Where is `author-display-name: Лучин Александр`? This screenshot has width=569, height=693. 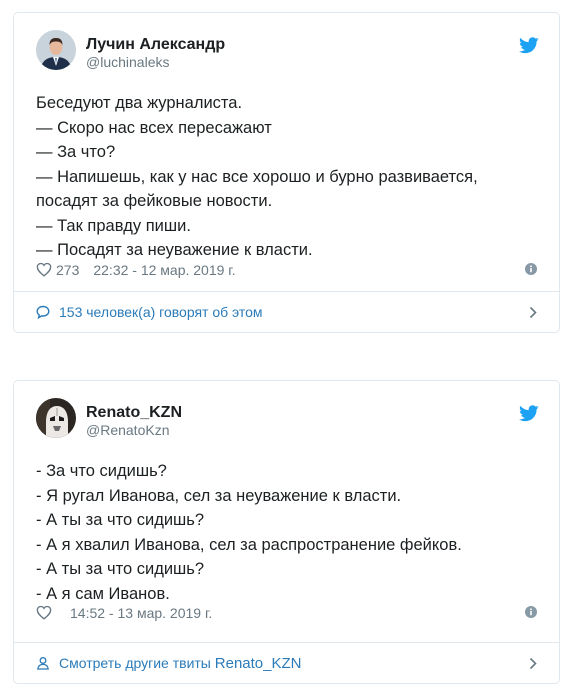 author-display-name: Лучин Александр is located at coordinates (155, 44).